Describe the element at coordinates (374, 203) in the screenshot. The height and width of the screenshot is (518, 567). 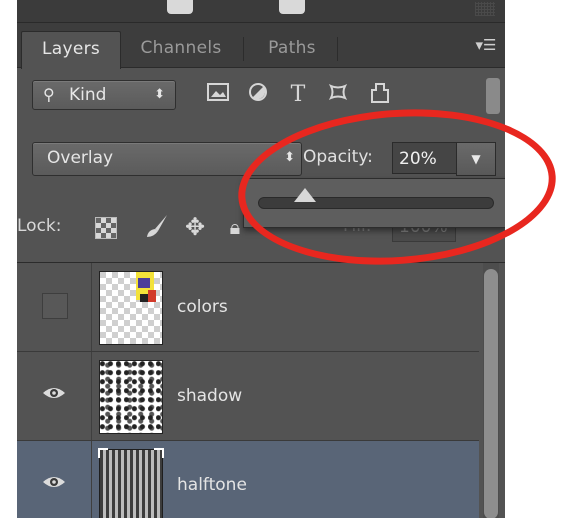
I see `opacity-slider-popup` at that location.